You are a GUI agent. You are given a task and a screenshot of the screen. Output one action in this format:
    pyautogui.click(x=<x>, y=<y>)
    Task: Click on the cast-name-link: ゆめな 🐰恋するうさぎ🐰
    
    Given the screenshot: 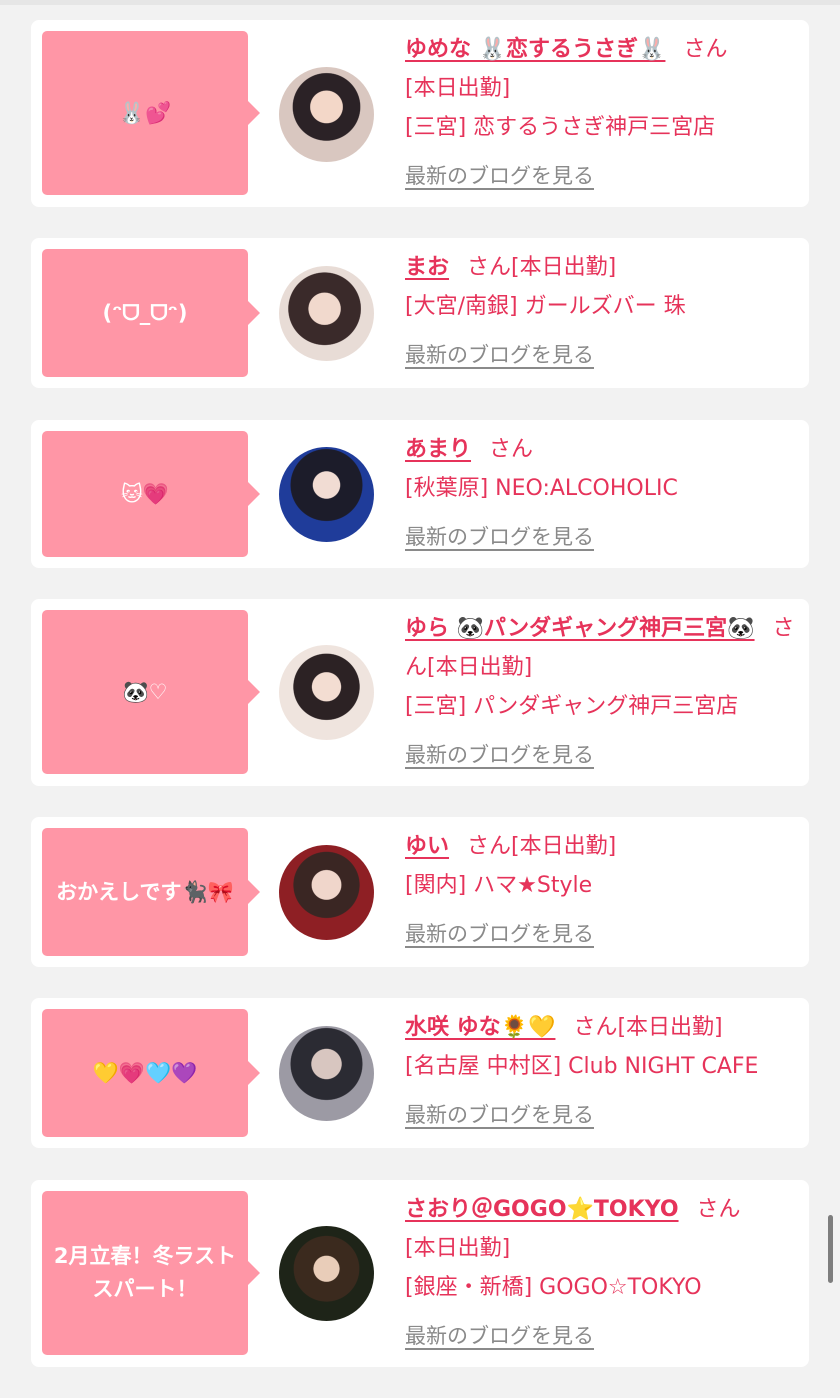 What is the action you would take?
    pyautogui.click(x=535, y=49)
    